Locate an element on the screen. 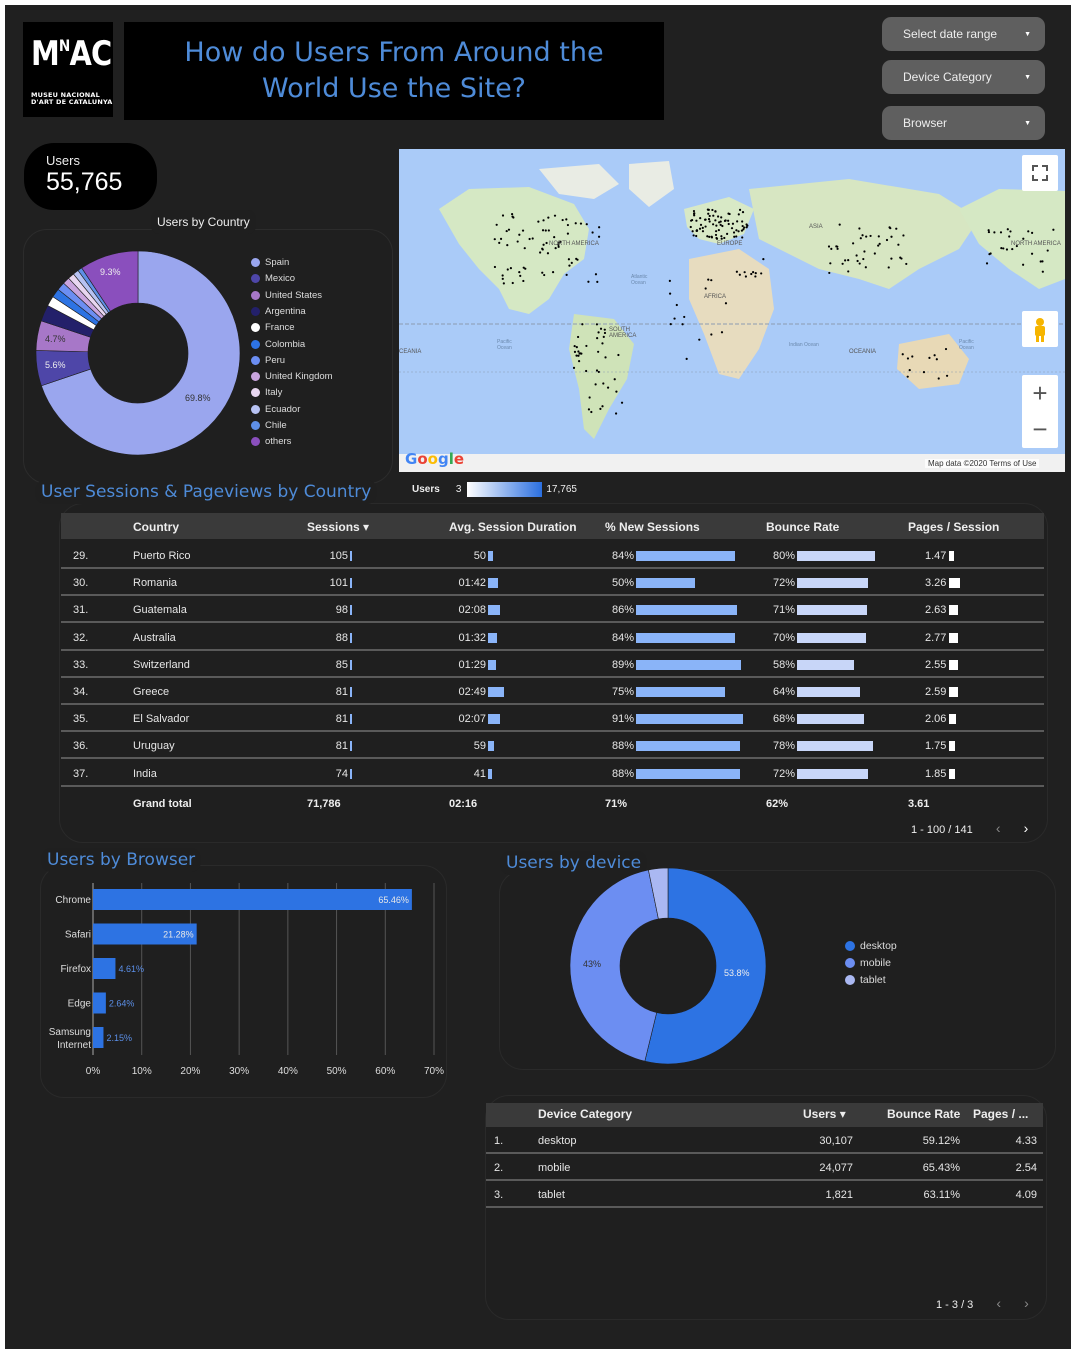 The image size is (1075, 1351). browser-dropdown: Browser ▼ is located at coordinates (963, 123).